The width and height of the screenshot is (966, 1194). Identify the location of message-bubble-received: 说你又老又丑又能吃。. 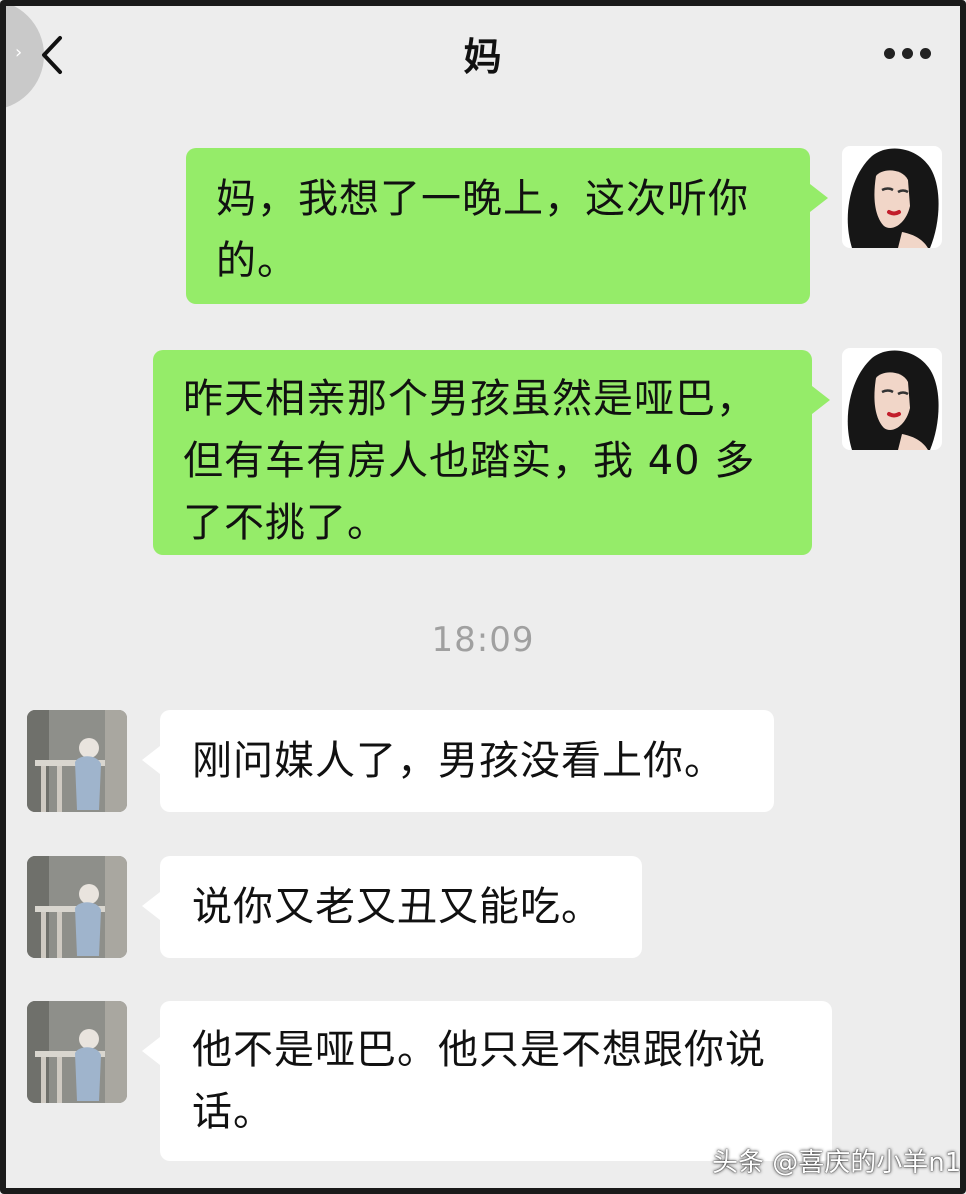
(392, 907).